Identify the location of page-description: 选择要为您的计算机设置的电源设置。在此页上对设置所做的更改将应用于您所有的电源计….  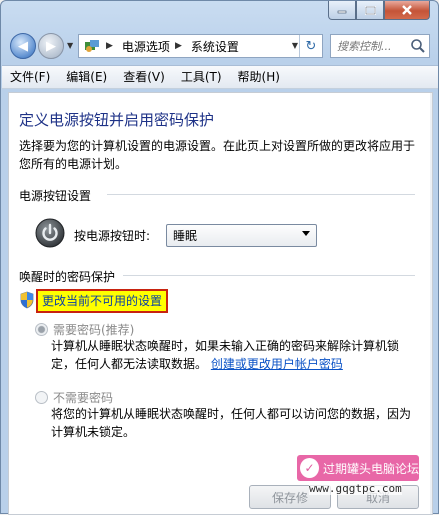
(217, 155).